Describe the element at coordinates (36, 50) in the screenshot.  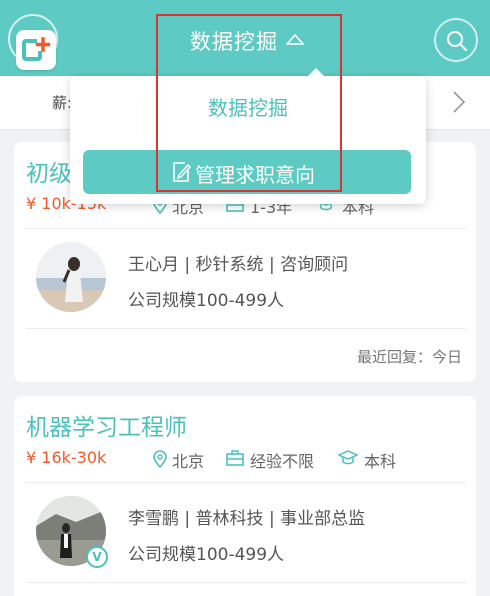
I see `add-plus-icon` at that location.